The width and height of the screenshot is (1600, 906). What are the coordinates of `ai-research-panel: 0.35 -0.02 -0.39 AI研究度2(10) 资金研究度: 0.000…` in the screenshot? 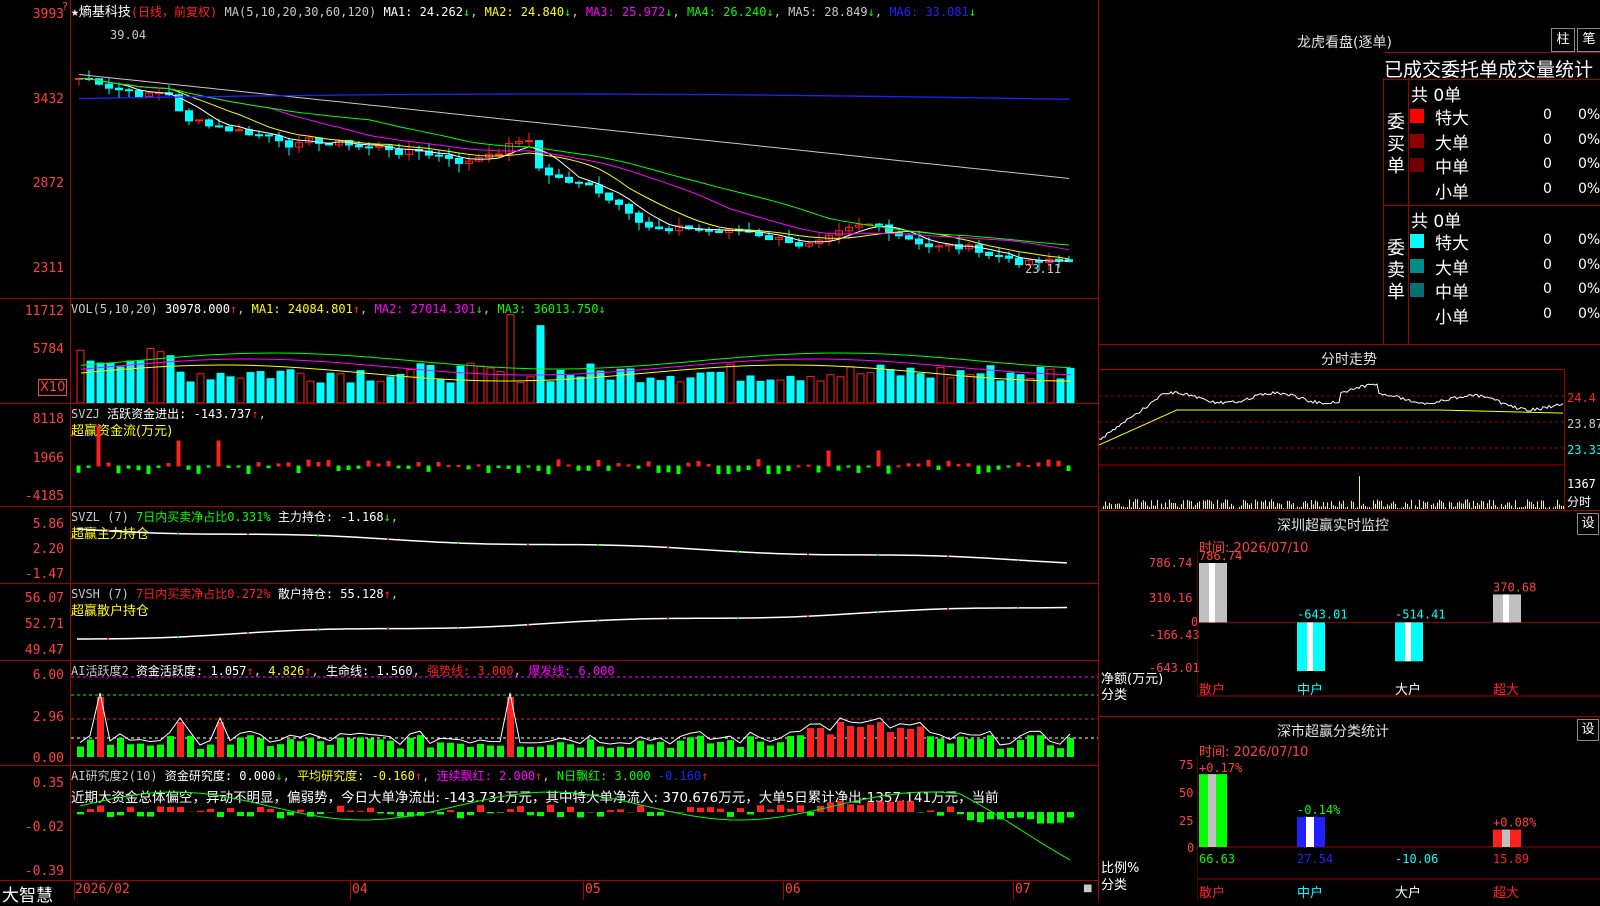 It's located at (549, 823).